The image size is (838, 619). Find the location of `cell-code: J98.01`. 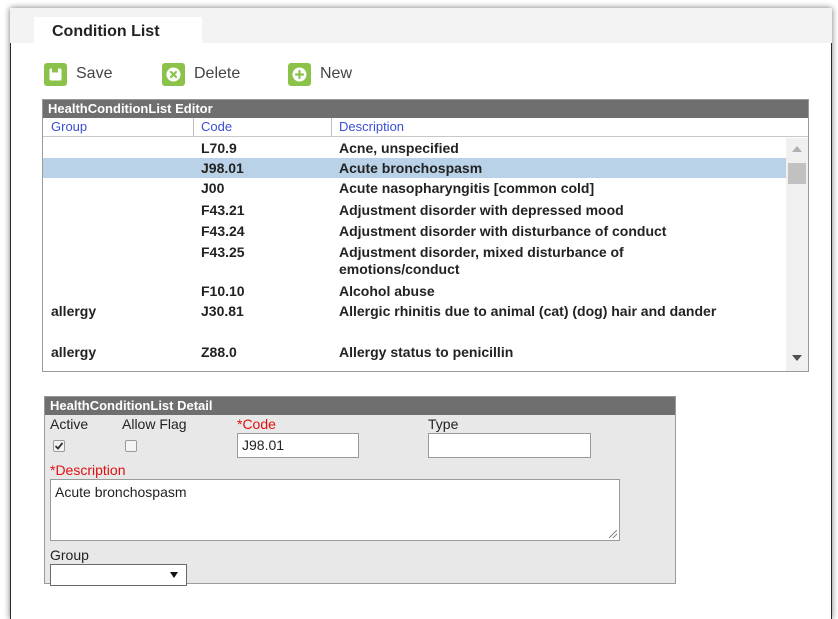

cell-code: J98.01 is located at coordinates (222, 168).